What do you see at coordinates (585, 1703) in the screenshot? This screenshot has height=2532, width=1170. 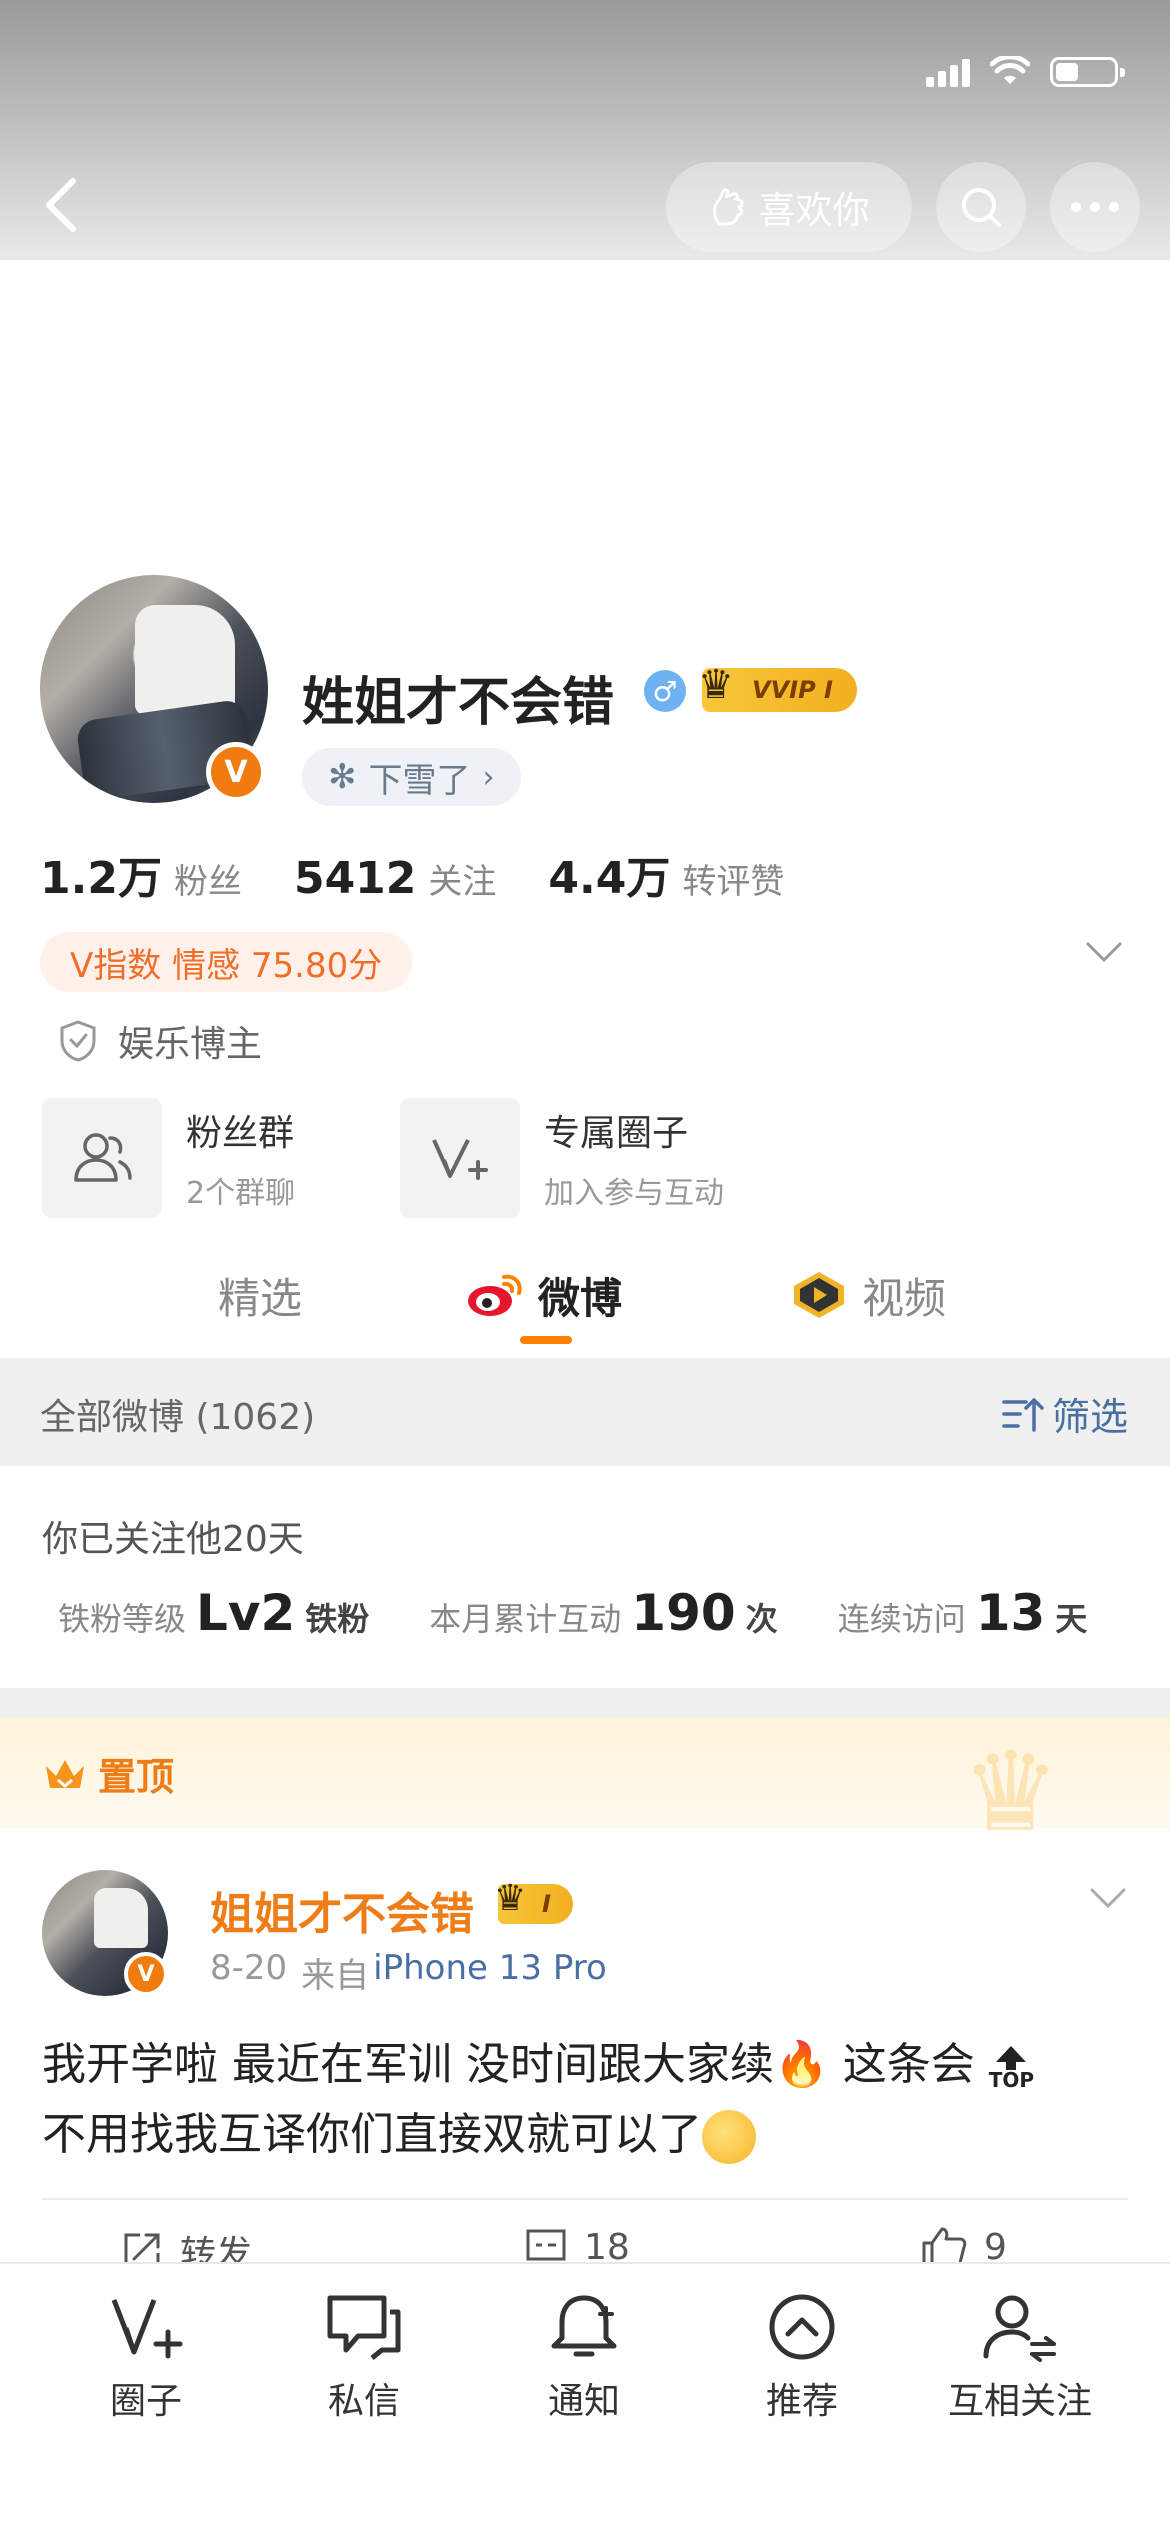 I see `section-divider` at bounding box center [585, 1703].